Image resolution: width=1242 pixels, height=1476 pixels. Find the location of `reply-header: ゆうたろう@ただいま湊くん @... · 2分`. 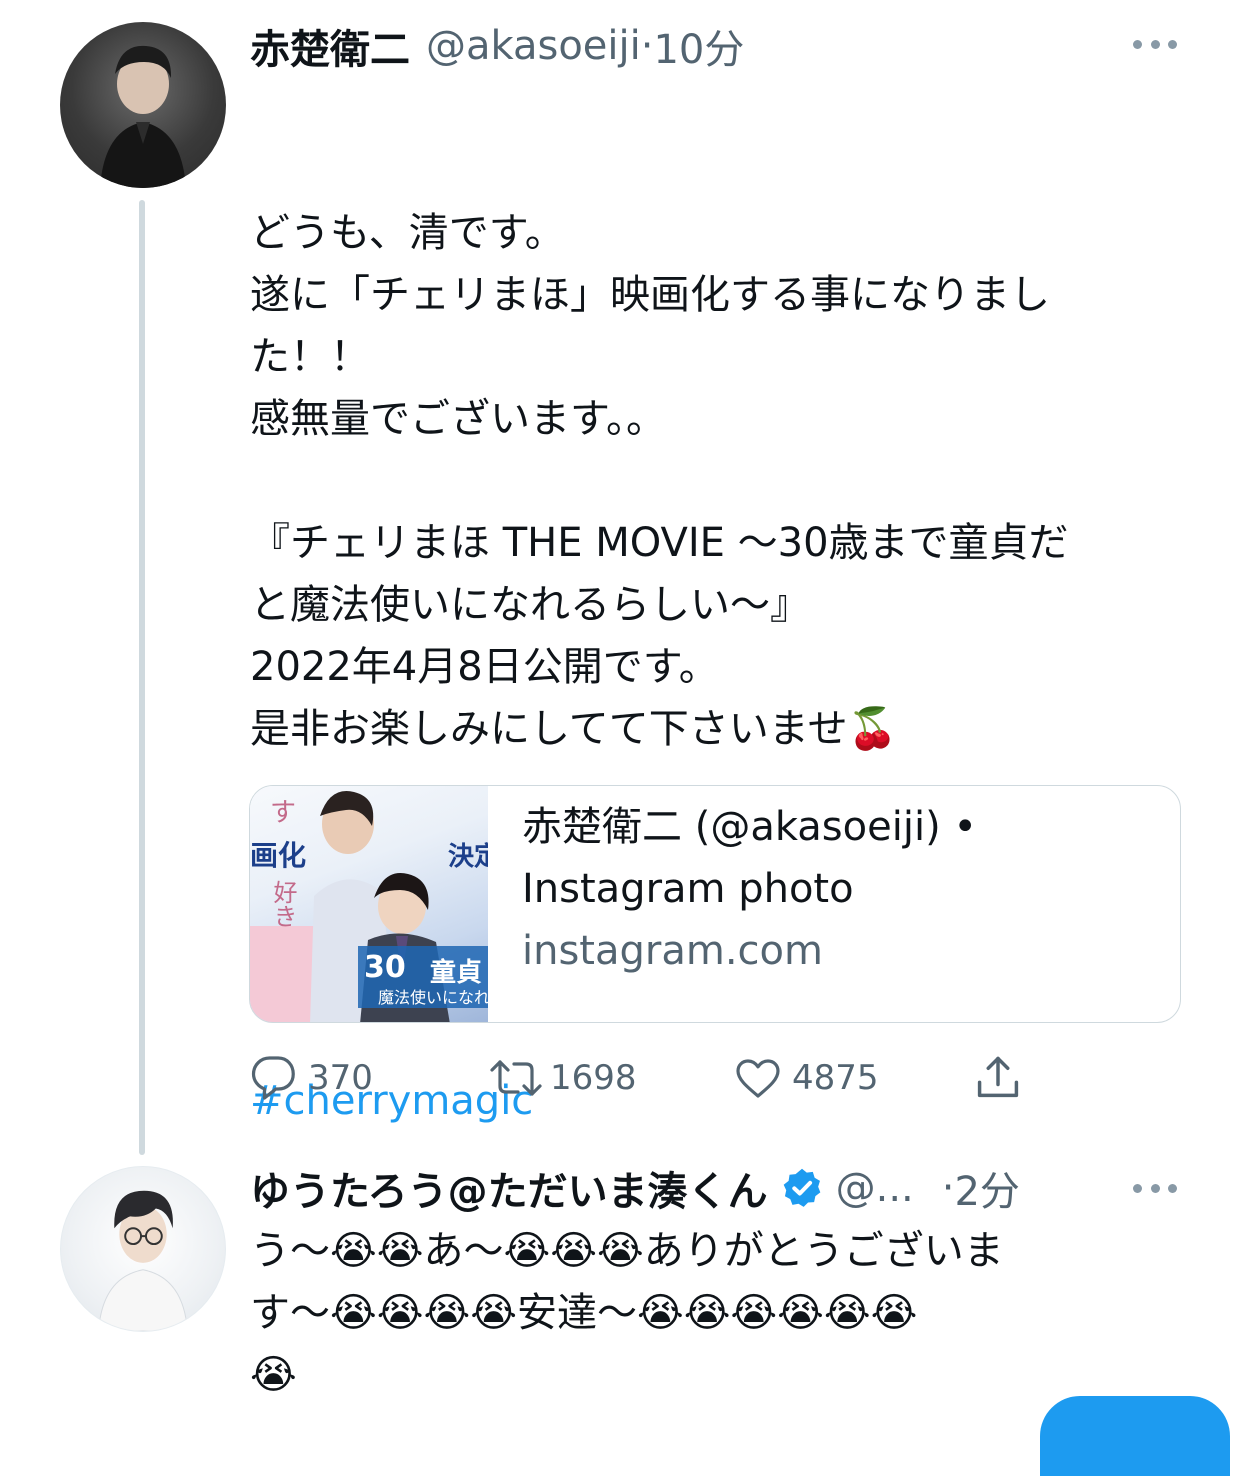

reply-header: ゆうたろう@ただいま湊くん @... · 2分 is located at coordinates (635, 1188).